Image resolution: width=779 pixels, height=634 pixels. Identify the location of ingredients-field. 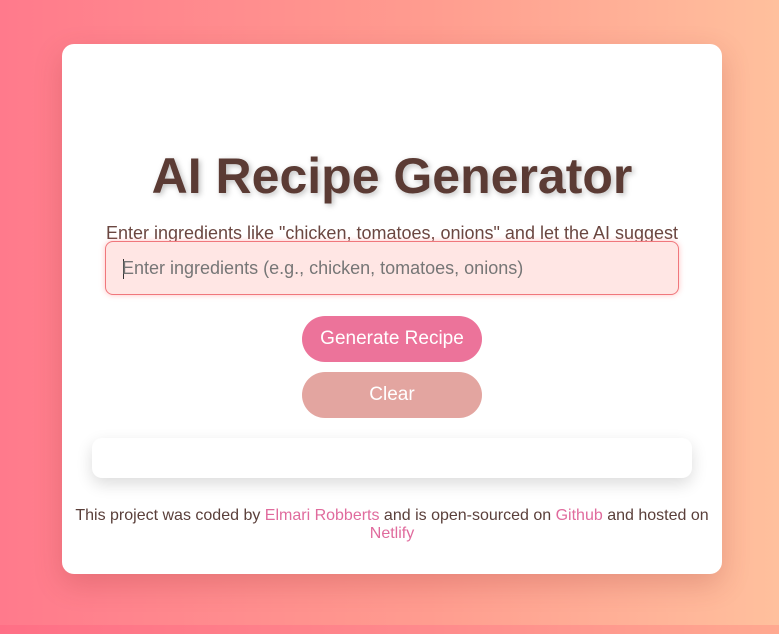
(392, 268).